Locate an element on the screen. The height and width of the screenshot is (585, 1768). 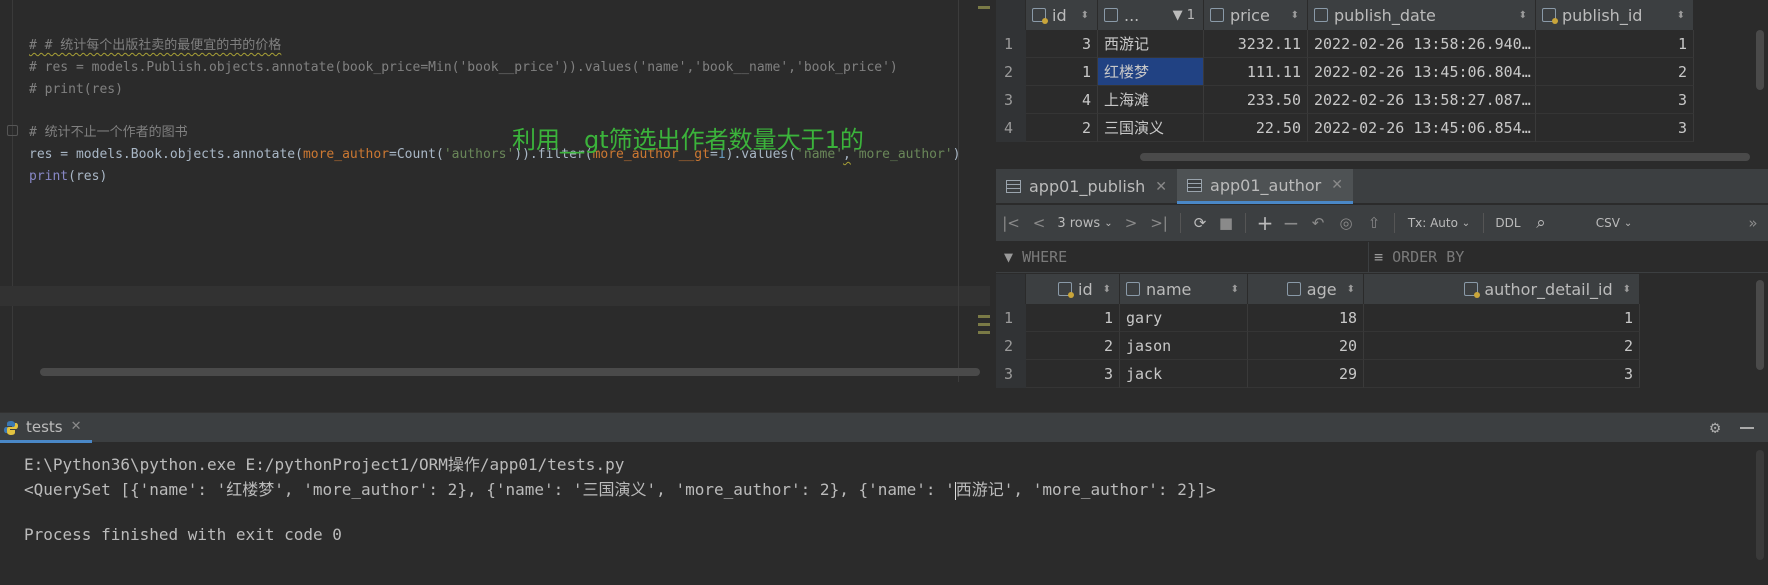
cell-age: 29 is located at coordinates (1306, 374).